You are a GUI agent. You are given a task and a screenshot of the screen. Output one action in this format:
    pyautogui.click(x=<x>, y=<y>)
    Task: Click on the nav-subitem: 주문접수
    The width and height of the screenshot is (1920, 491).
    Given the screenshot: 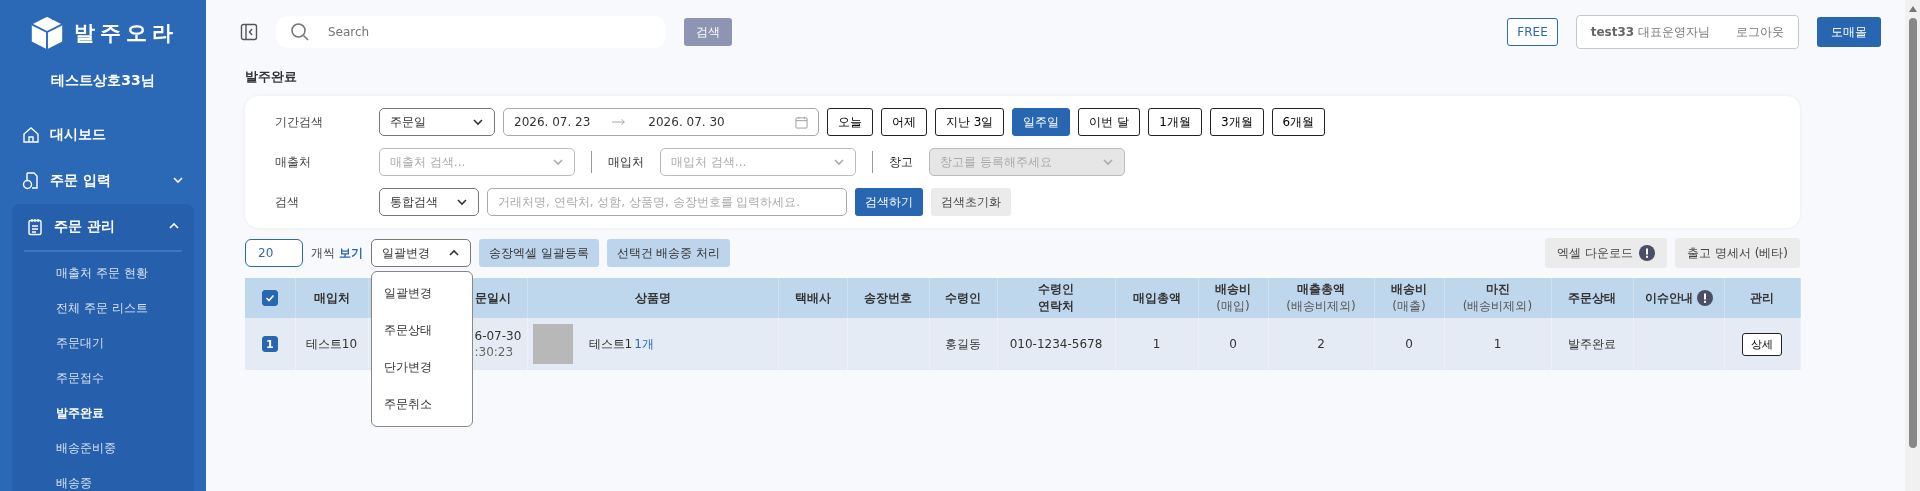 What is the action you would take?
    pyautogui.click(x=103, y=378)
    